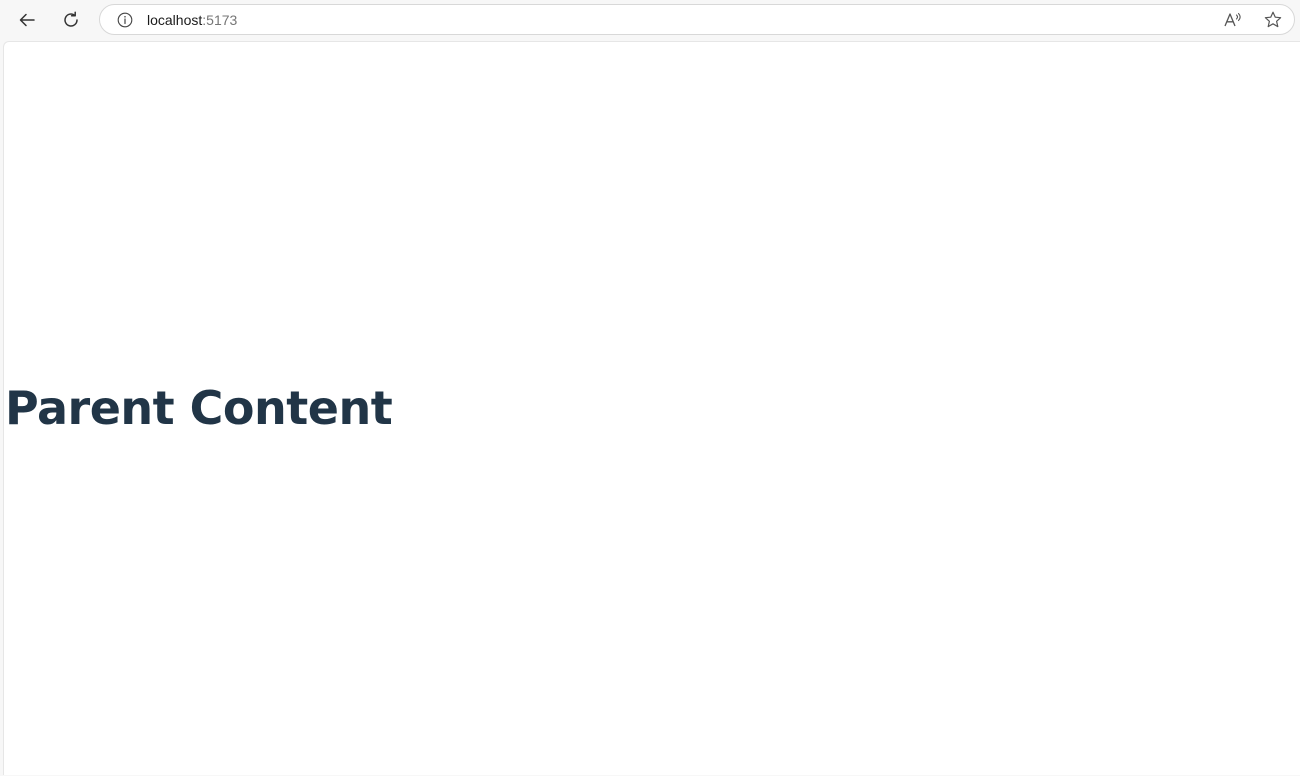  I want to click on back-button, so click(27, 20).